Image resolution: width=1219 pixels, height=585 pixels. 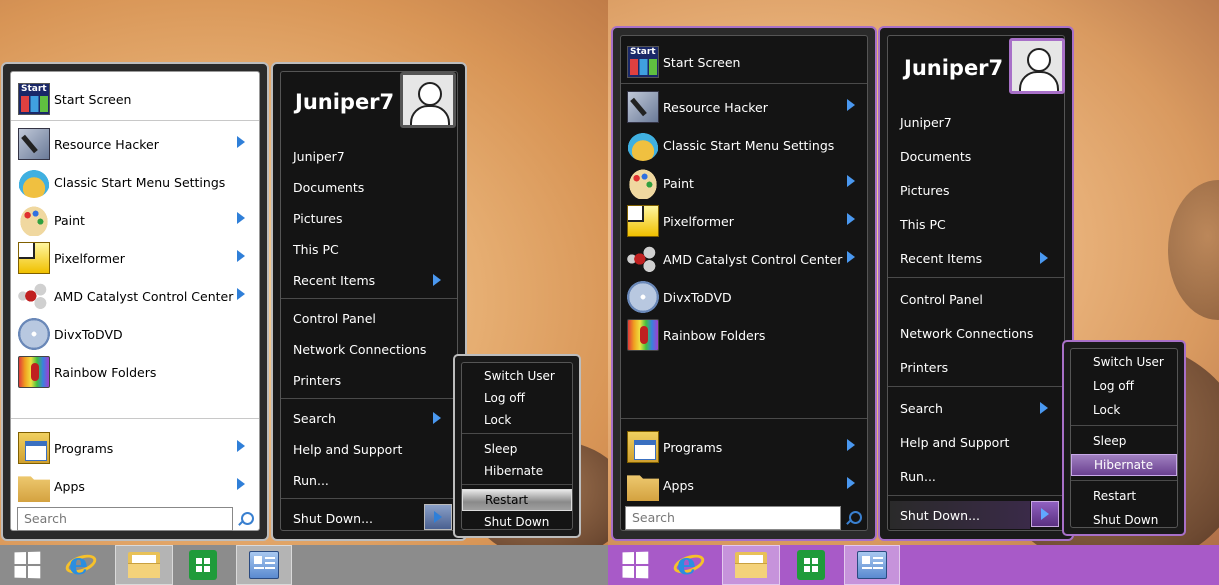 What do you see at coordinates (913, 565) in the screenshot?
I see `taskbar-right: e` at bounding box center [913, 565].